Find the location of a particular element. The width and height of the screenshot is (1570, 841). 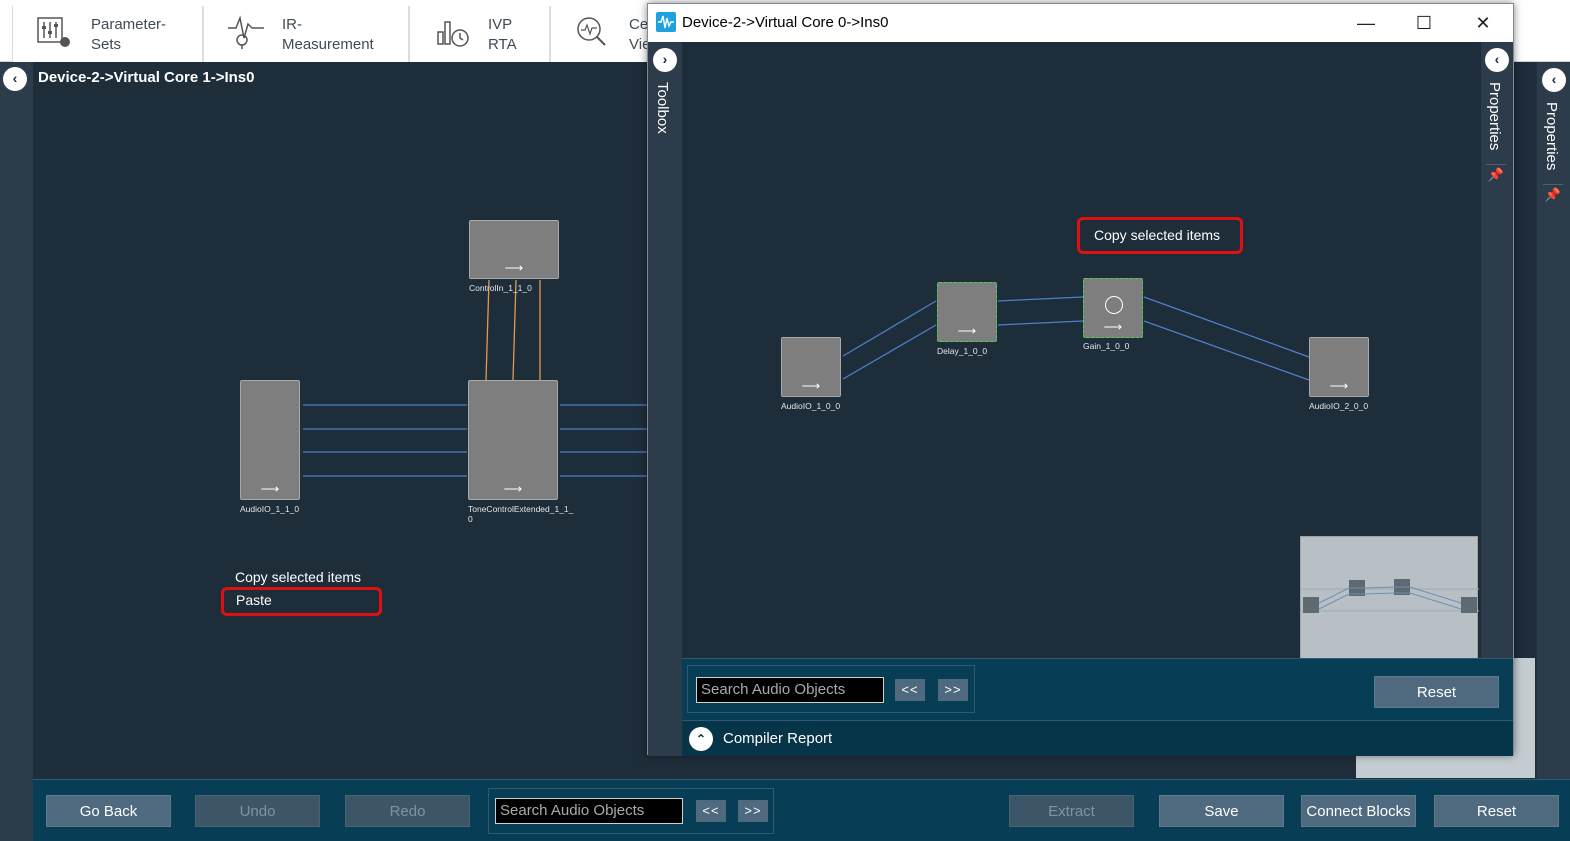

audioio-block: ⟶ is located at coordinates (270, 440).